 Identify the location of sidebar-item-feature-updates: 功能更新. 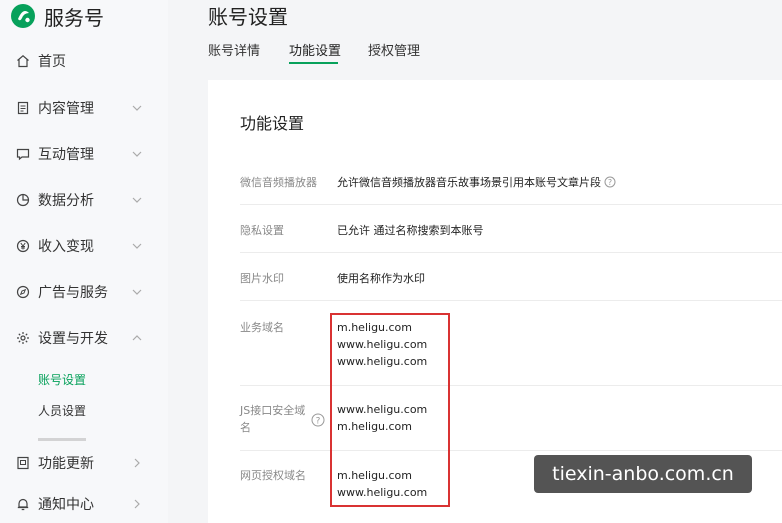
(84, 463).